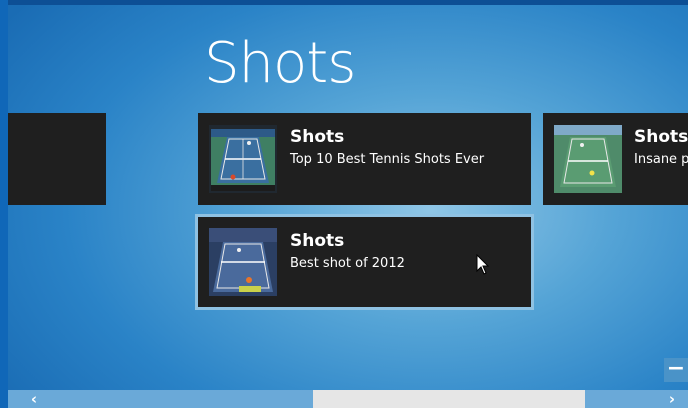  What do you see at coordinates (34, 399) in the screenshot?
I see `scroll-left-icon: ‹` at bounding box center [34, 399].